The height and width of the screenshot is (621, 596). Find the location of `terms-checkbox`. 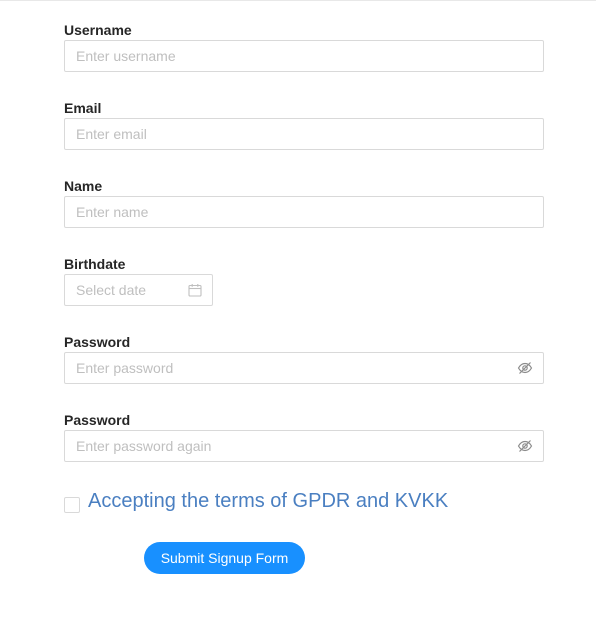

terms-checkbox is located at coordinates (72, 505).